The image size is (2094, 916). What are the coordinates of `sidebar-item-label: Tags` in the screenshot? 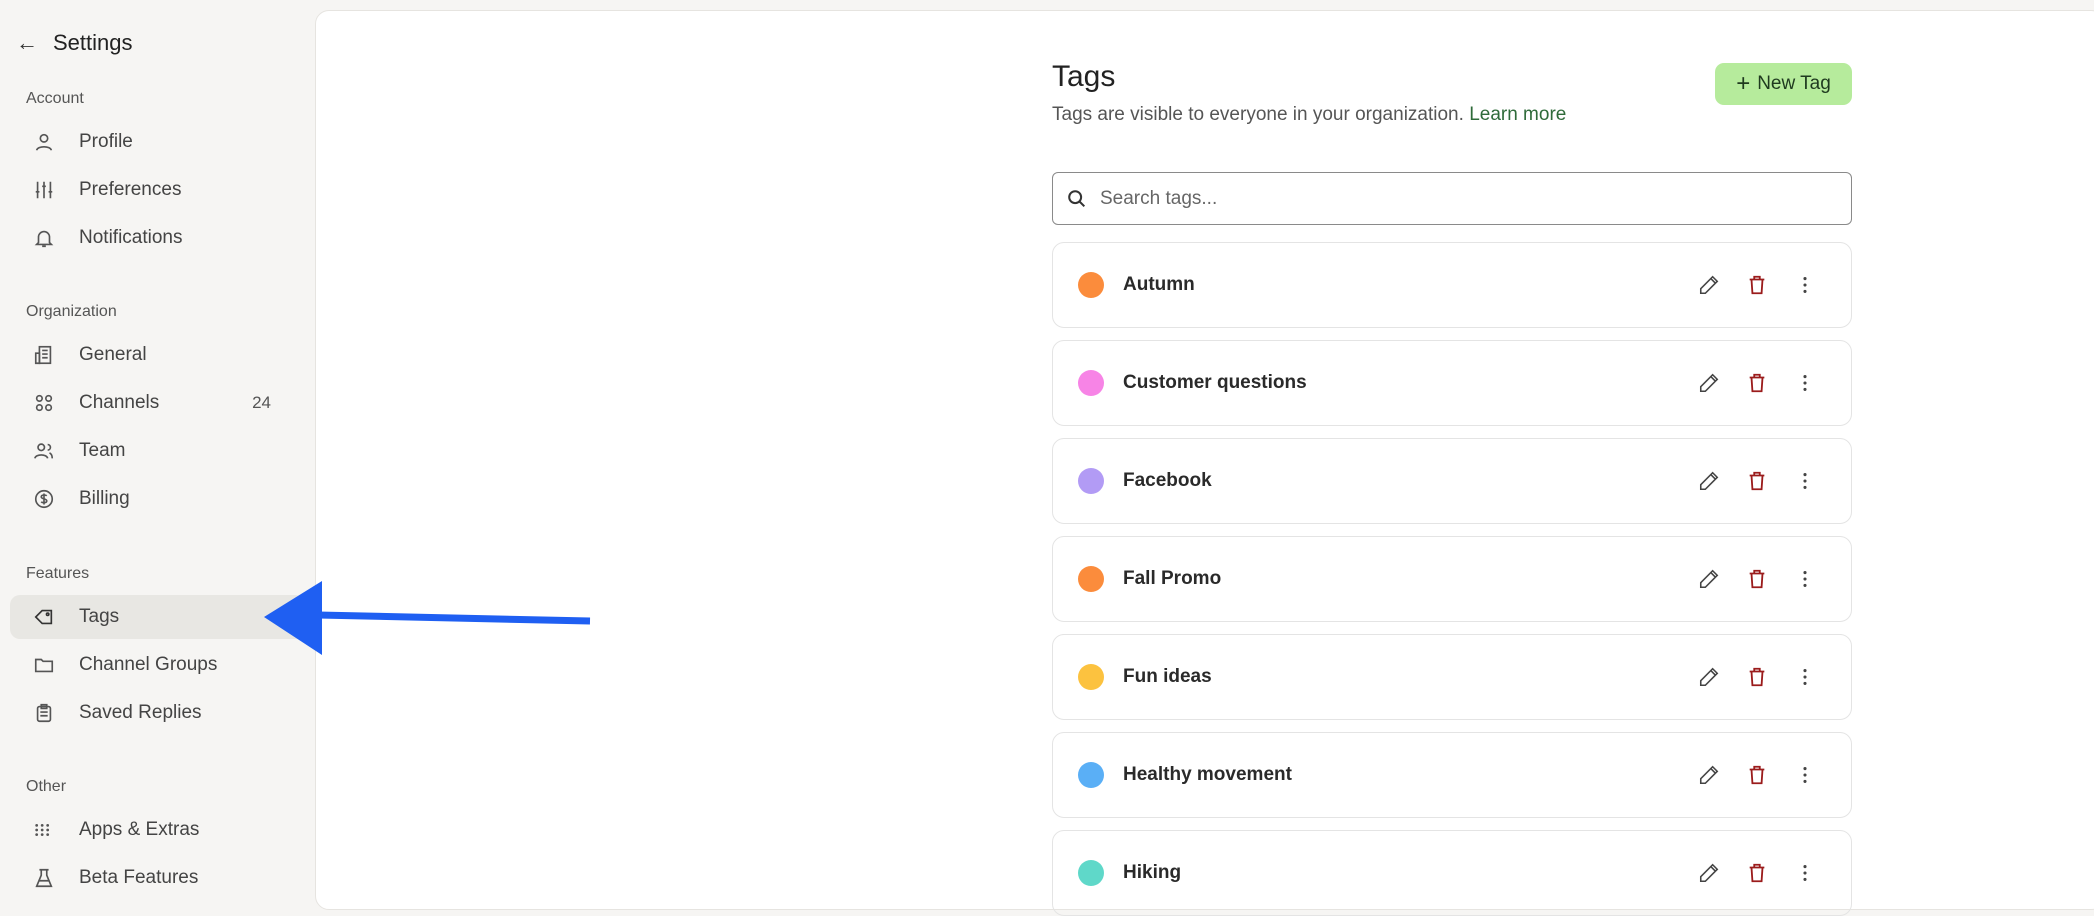 It's located at (99, 616).